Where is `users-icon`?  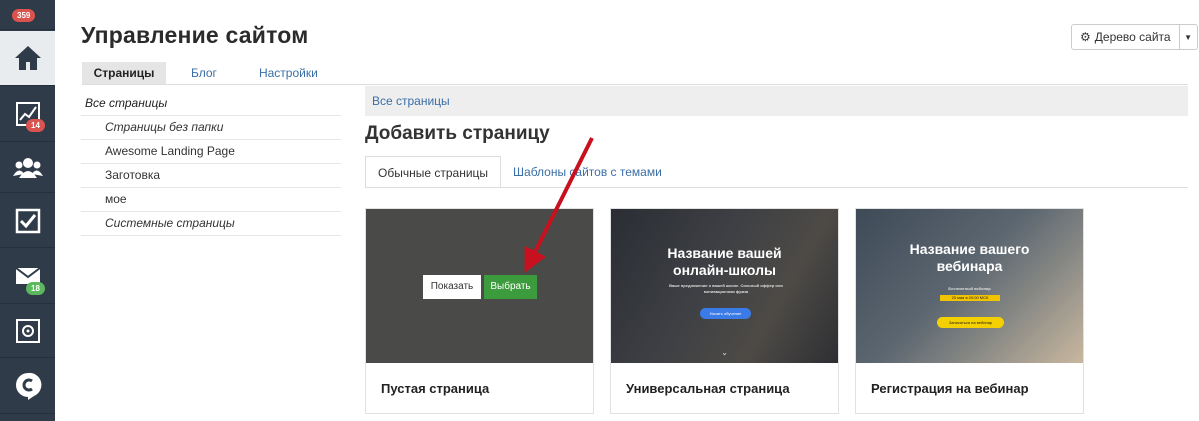
users-icon is located at coordinates (27, 167).